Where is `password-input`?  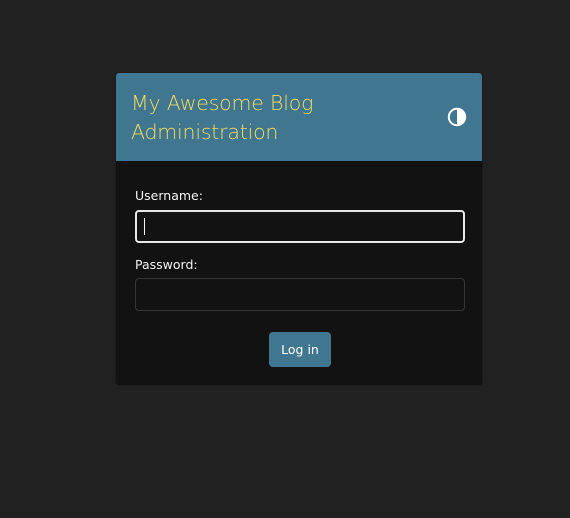 password-input is located at coordinates (300, 294).